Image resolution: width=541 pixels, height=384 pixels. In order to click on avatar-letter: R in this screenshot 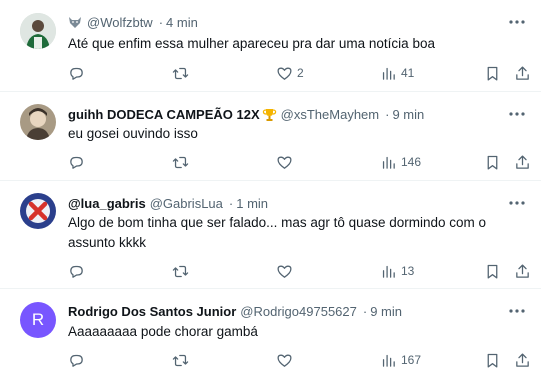, I will do `click(38, 319)`.